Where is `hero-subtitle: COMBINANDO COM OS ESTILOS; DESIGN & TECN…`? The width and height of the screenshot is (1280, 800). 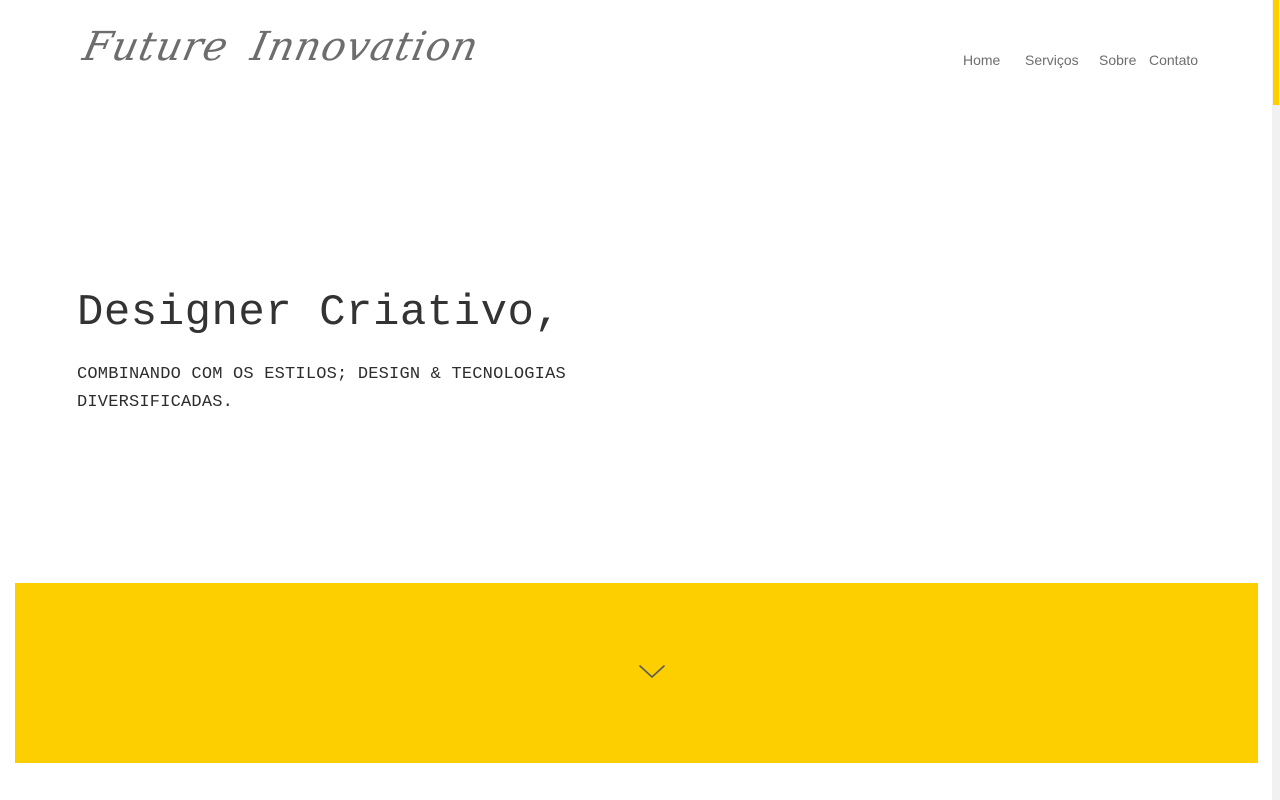 hero-subtitle: COMBINANDO COM OS ESTILOS; DESIGN & TECN… is located at coordinates (321, 388).